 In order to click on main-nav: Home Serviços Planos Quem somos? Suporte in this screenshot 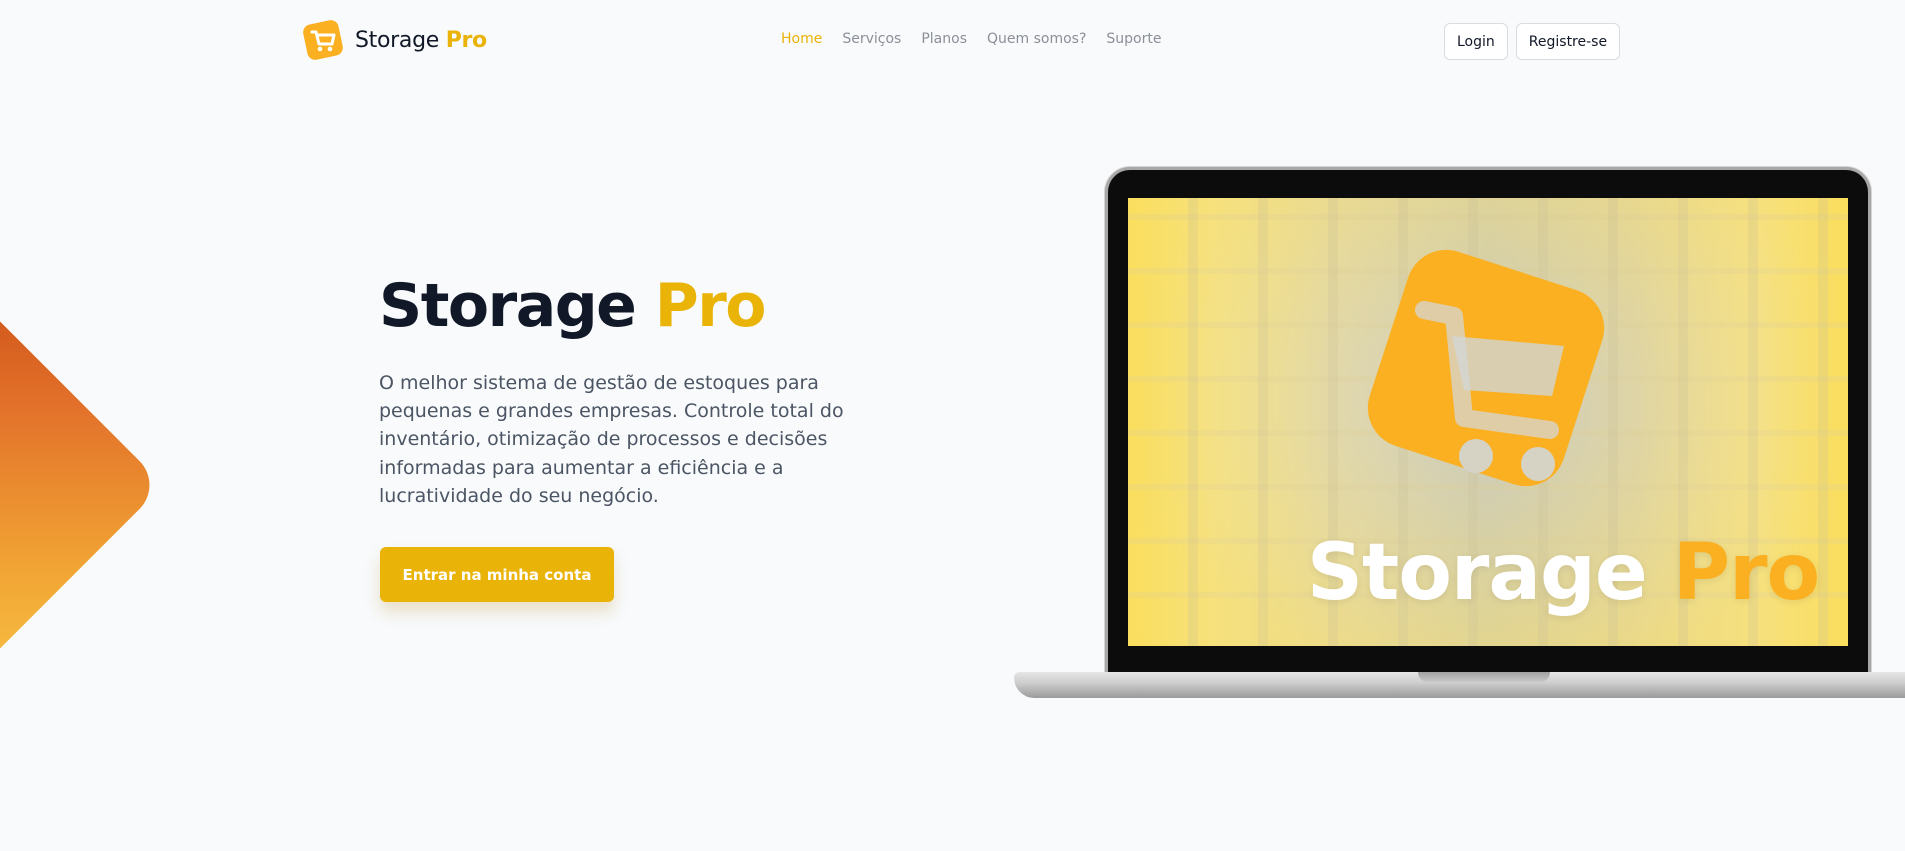, I will do `click(971, 39)`.